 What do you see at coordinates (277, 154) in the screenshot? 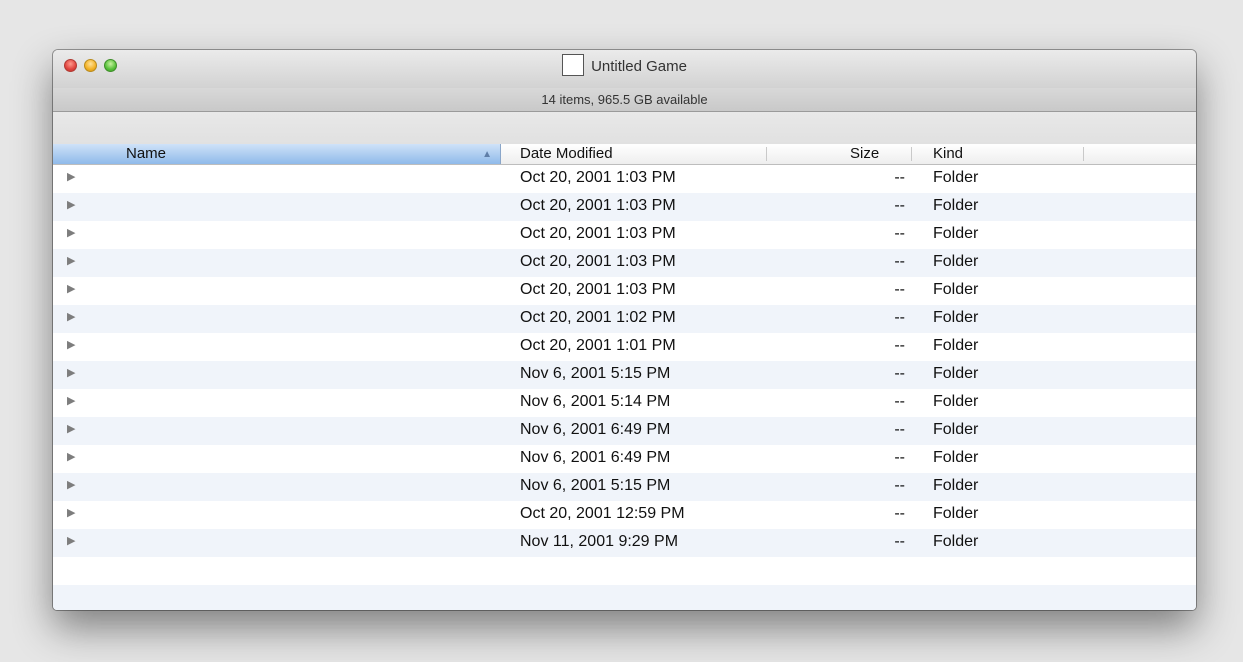
I see `column-header-name: Name ▲` at bounding box center [277, 154].